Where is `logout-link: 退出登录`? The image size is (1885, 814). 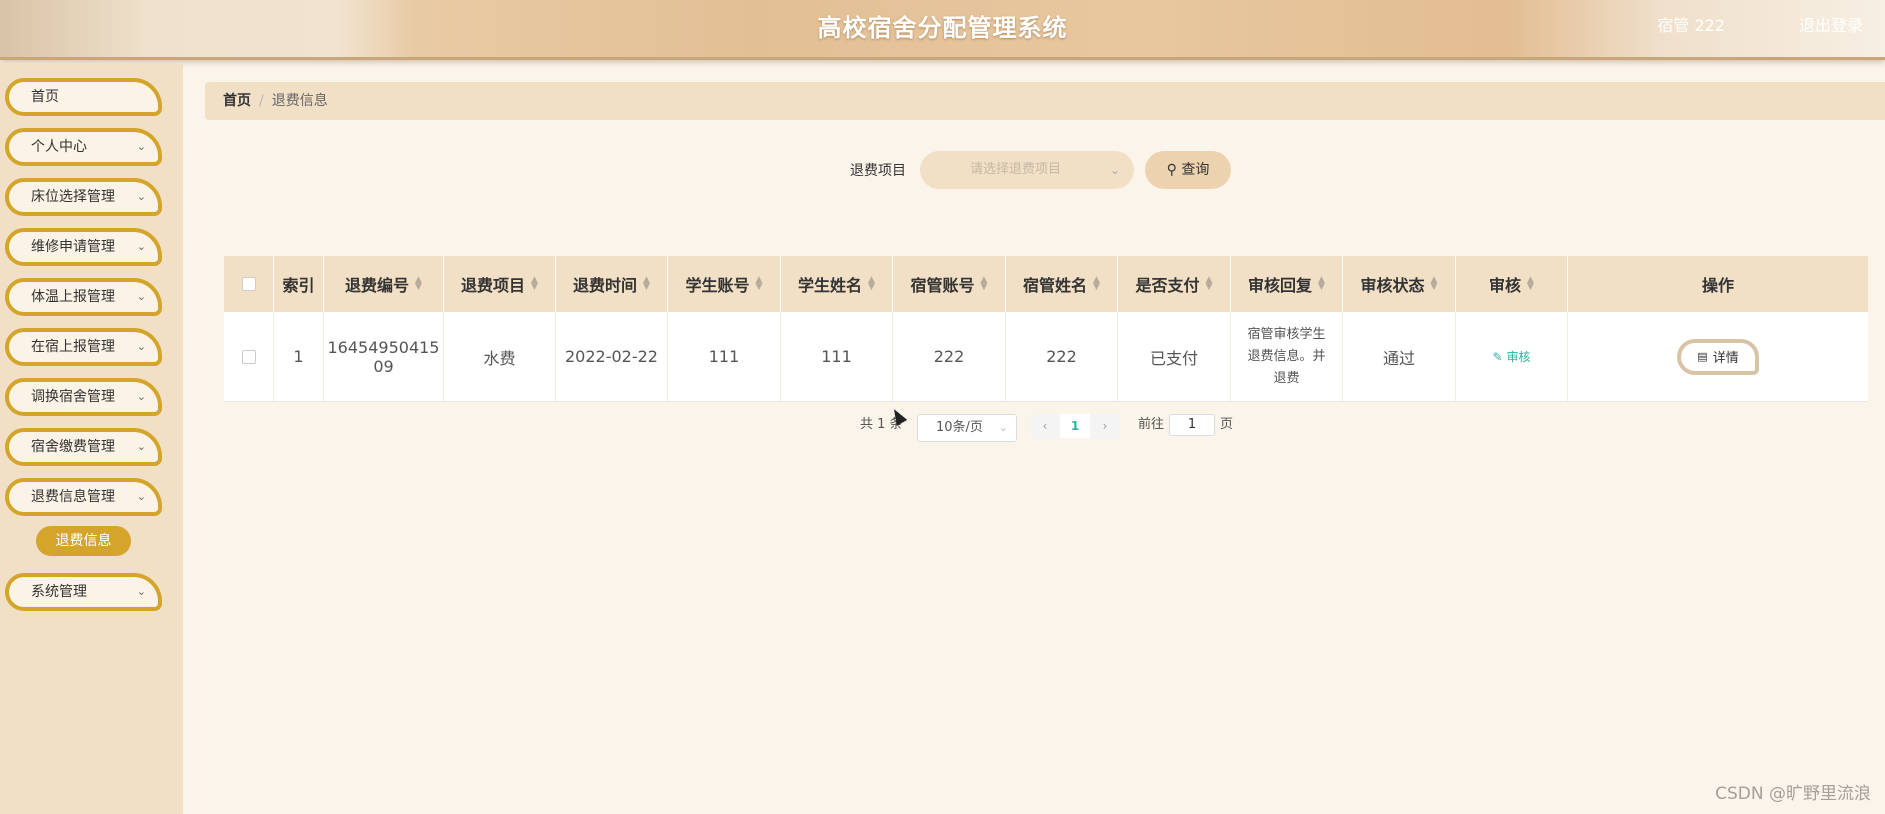 logout-link: 退出登录 is located at coordinates (1831, 24).